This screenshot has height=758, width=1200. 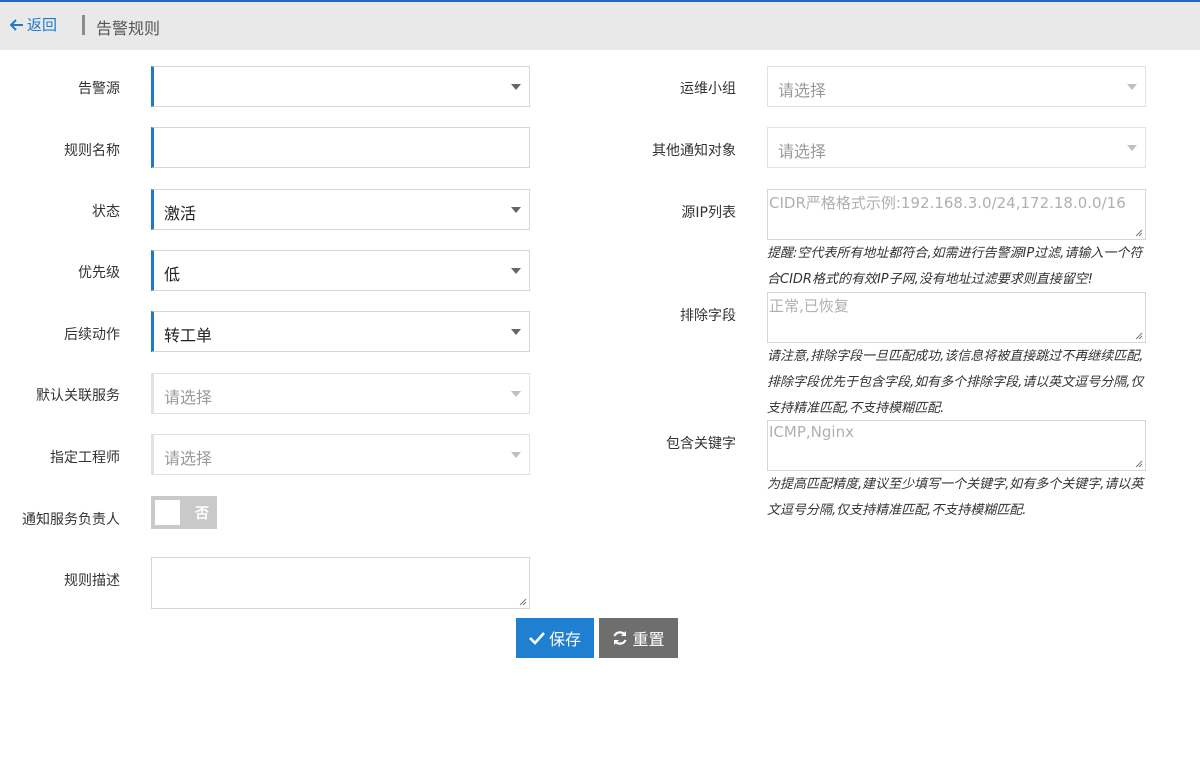 What do you see at coordinates (99, 273) in the screenshot?
I see `priority-label: 优先级` at bounding box center [99, 273].